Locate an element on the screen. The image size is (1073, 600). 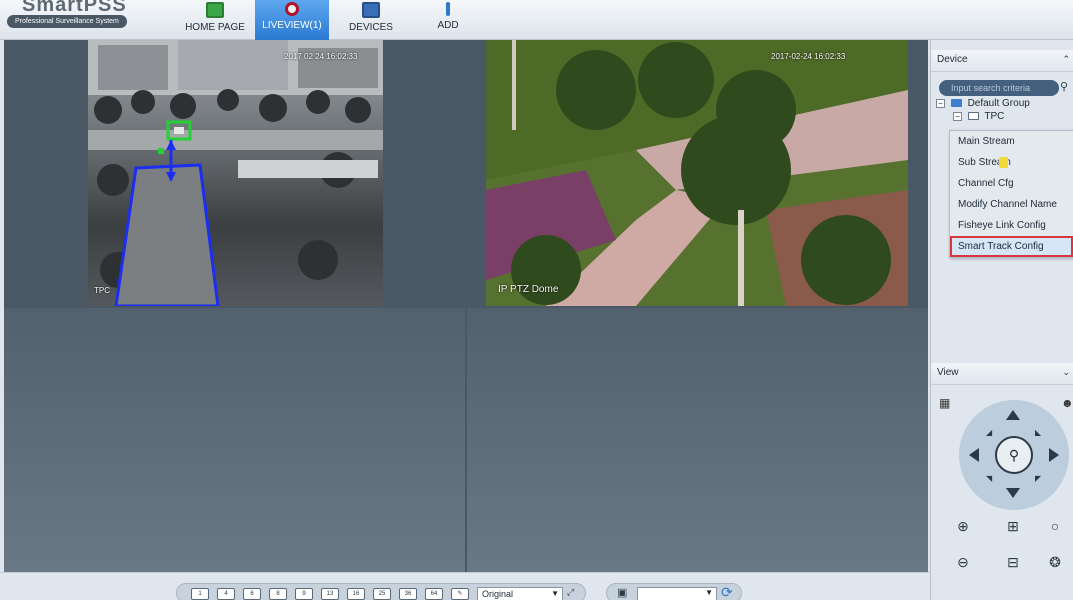
layout-13-button: 13 is located at coordinates (330, 594).